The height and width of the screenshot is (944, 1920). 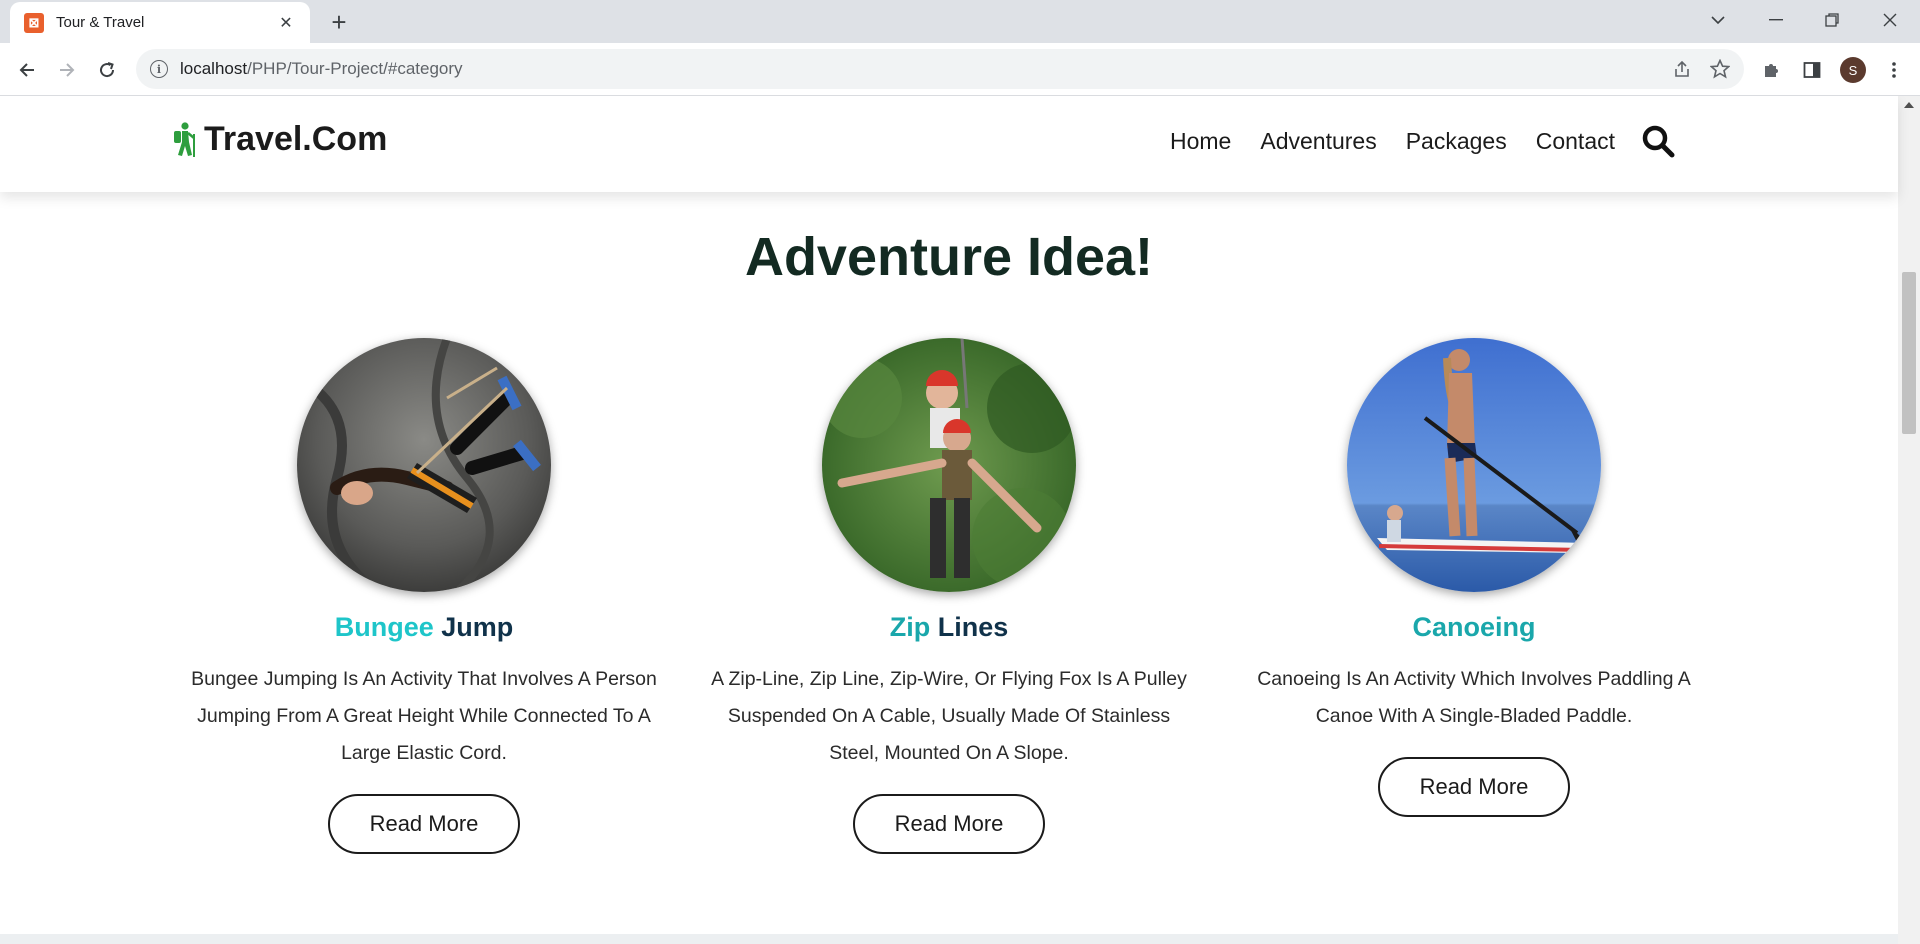 What do you see at coordinates (969, 627) in the screenshot?
I see `card-title-rest: Lines` at bounding box center [969, 627].